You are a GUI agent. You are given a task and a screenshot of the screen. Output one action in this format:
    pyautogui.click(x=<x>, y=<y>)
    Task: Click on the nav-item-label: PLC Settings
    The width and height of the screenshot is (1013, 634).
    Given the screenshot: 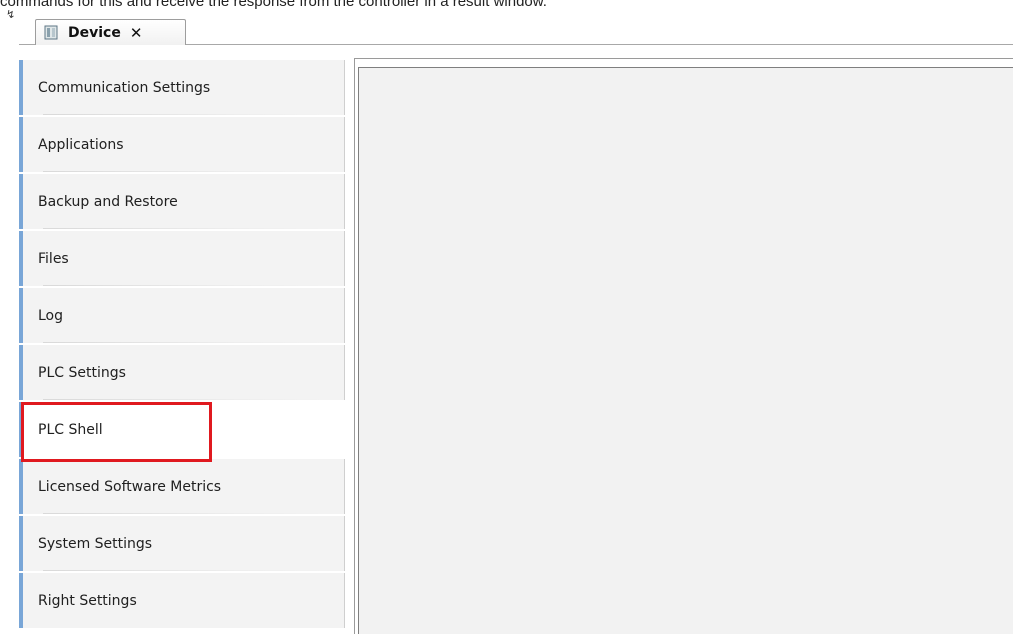 What is the action you would take?
    pyautogui.click(x=82, y=372)
    